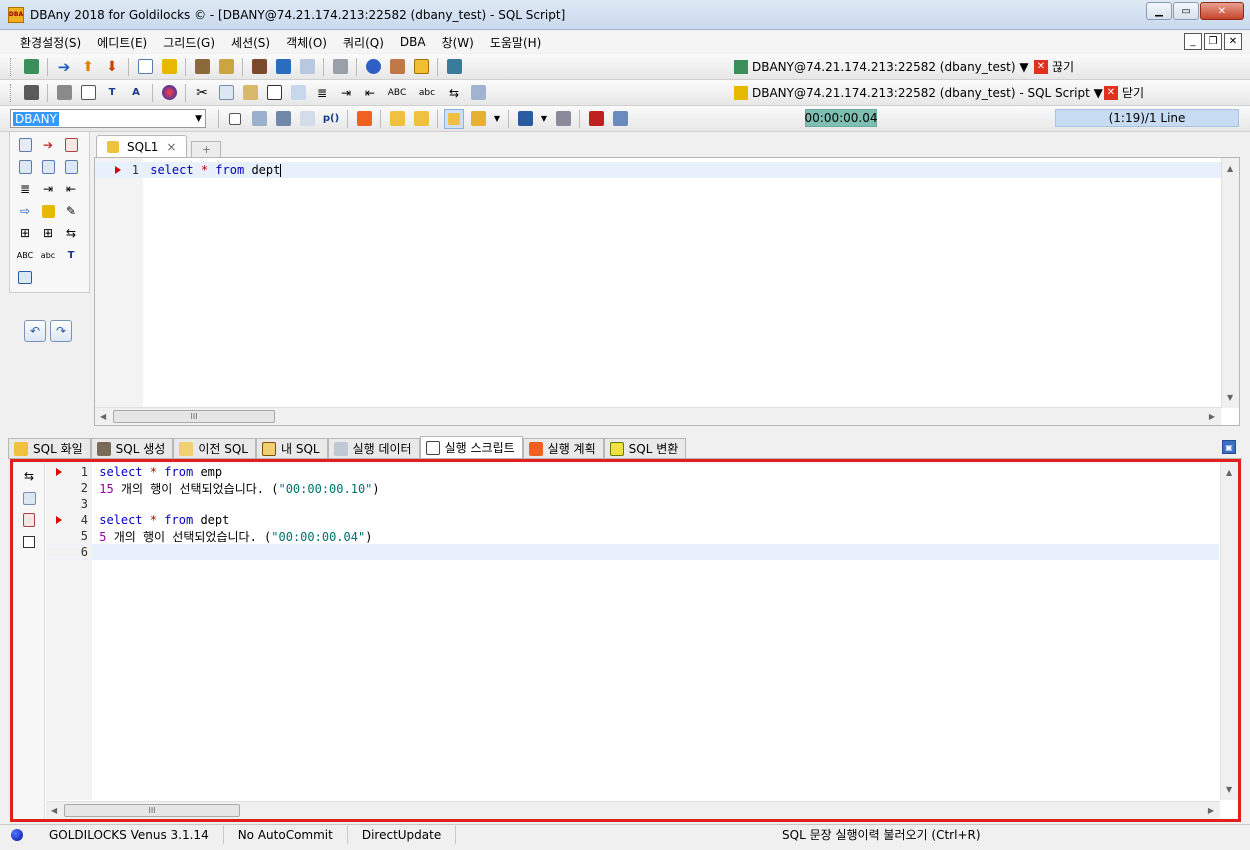 The image size is (1250, 850). Describe the element at coordinates (283, 67) in the screenshot. I see `monitor-icon` at that location.